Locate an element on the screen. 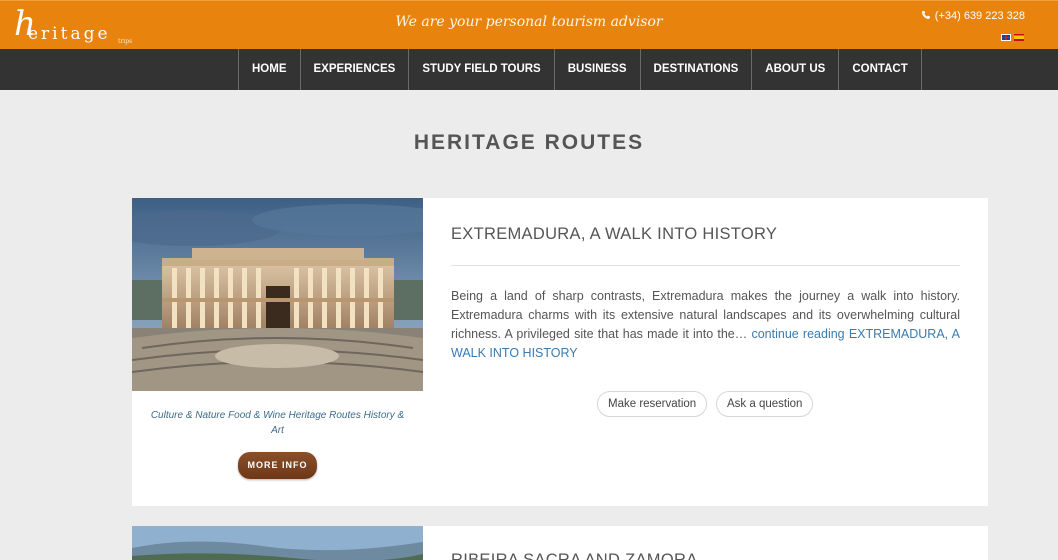 Image resolution: width=1058 pixels, height=560 pixels. make-reservation-button: Make reservation is located at coordinates (652, 404).